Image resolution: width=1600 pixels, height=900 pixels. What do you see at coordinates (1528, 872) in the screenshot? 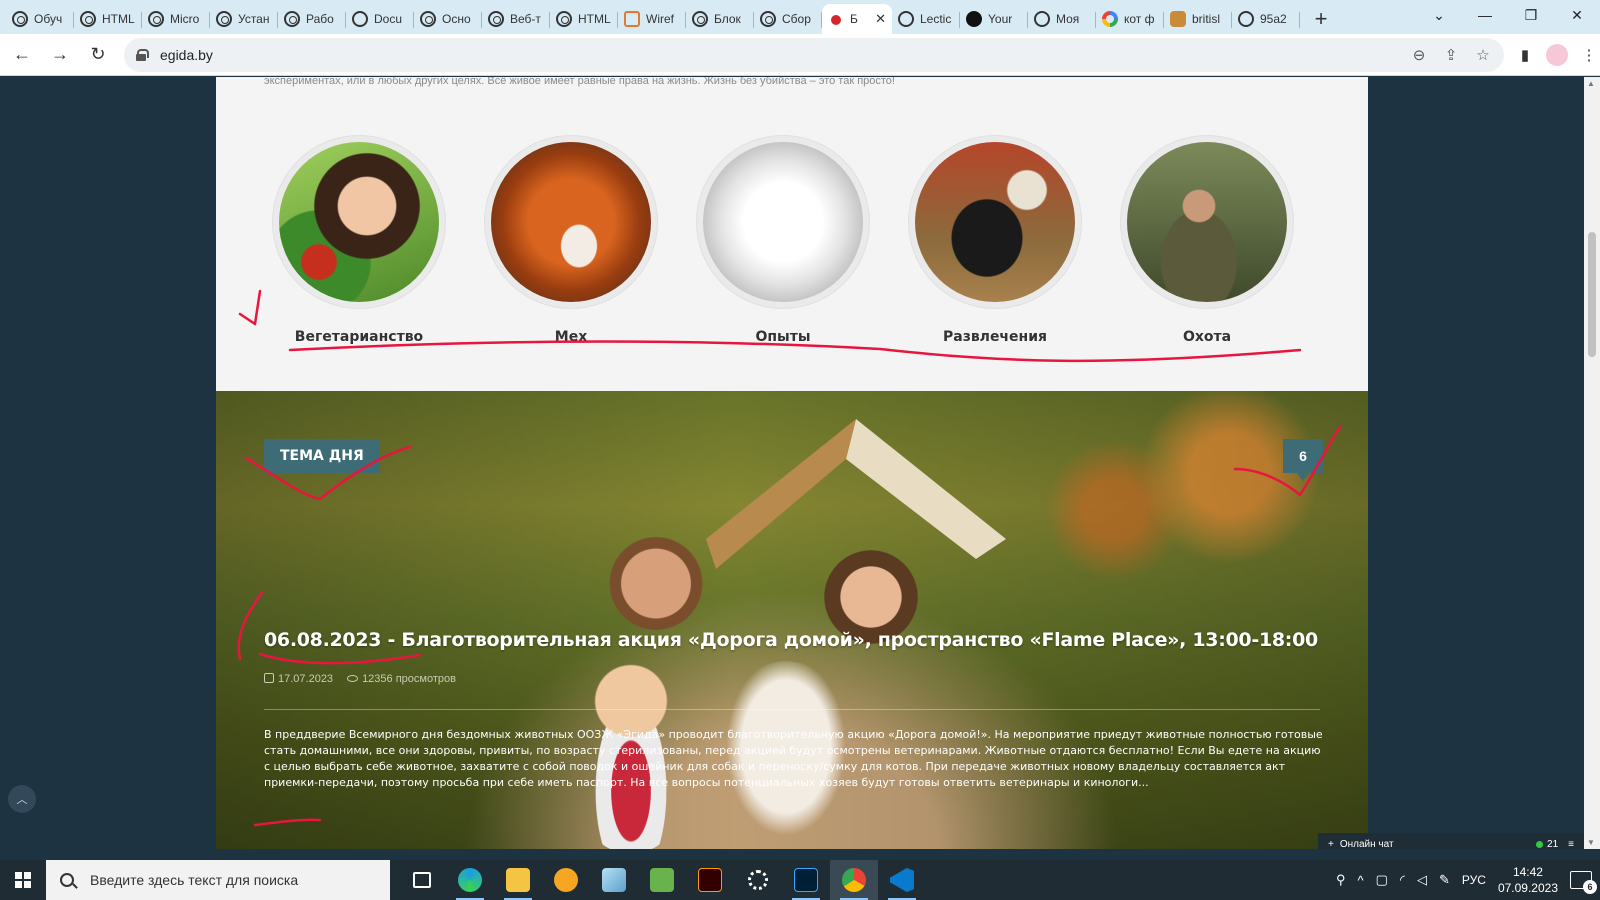
I see `clock-time: 14:42` at bounding box center [1528, 872].